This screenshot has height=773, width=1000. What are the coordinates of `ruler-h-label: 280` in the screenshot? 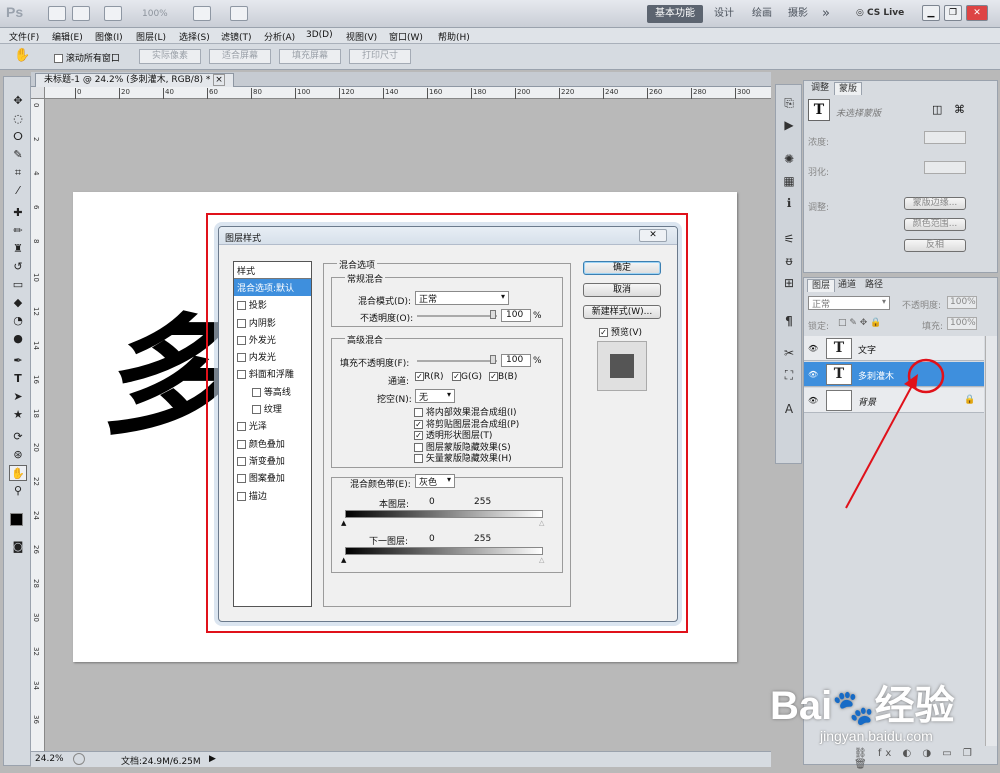 It's located at (698, 93).